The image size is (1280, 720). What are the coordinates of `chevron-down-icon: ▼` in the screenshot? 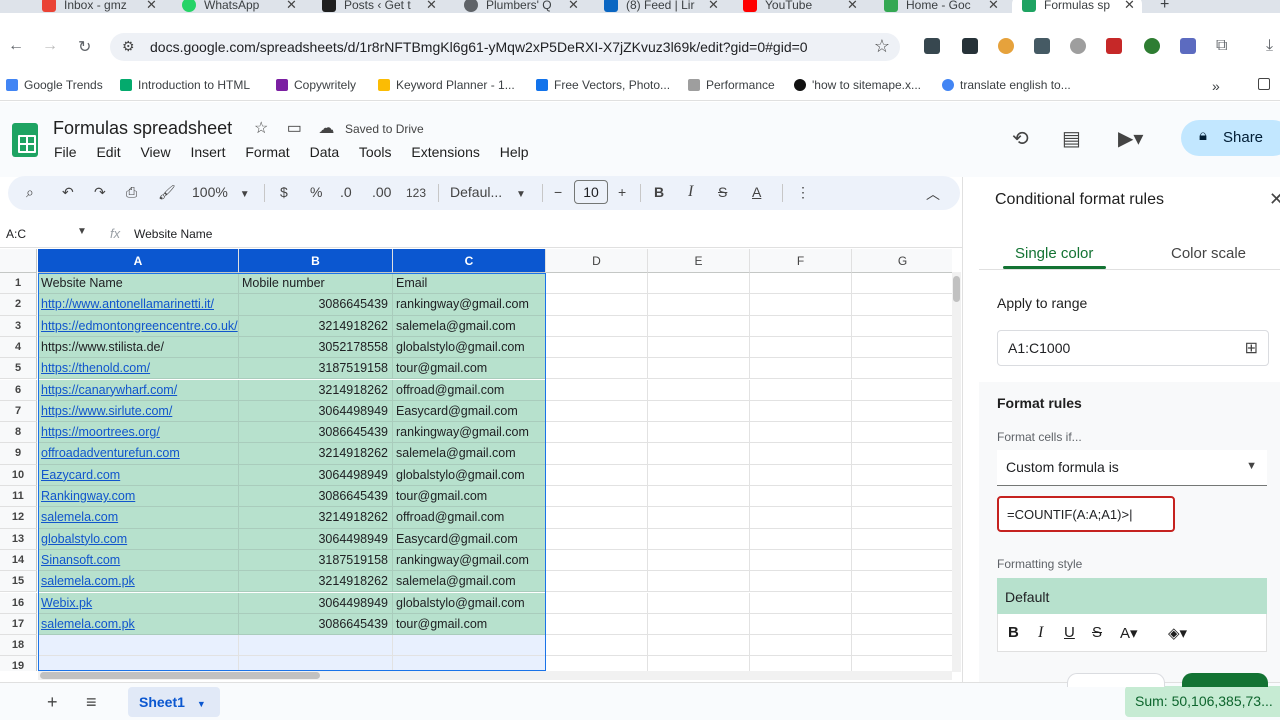 It's located at (82, 231).